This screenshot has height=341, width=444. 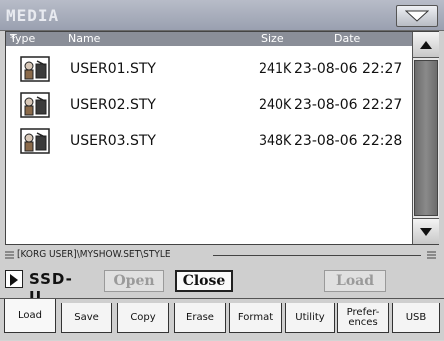 I want to click on path-bar: [KORG USER]\MYSHOW.SET\STYLE, so click(x=222, y=255).